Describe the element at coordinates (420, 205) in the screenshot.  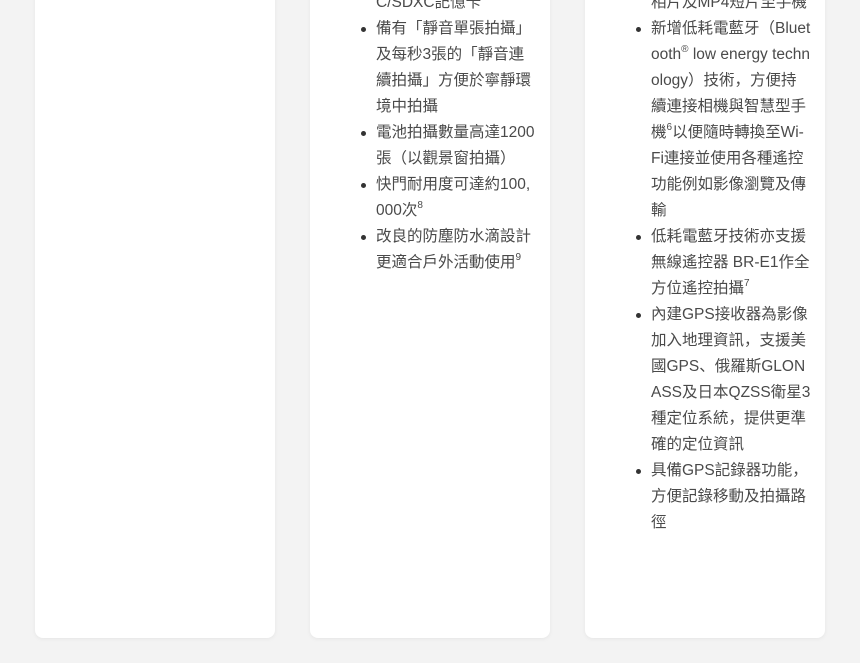
I see `footnote-marker: 8` at that location.